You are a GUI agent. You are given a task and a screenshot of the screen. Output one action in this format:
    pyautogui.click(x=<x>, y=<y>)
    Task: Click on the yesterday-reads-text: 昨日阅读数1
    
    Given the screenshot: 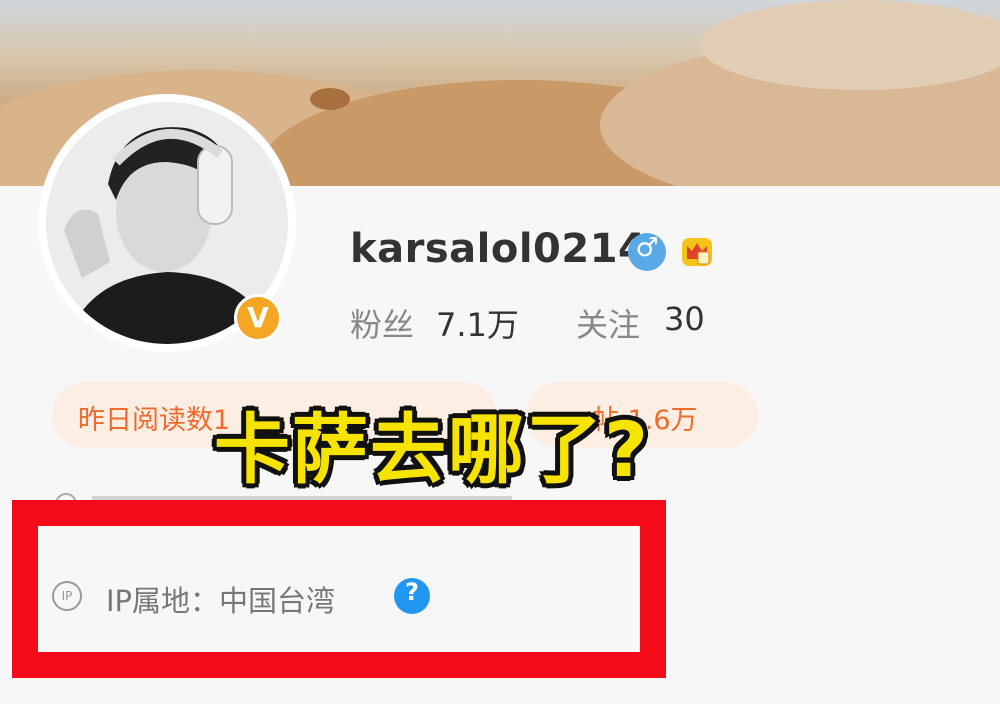 What is the action you would take?
    pyautogui.click(x=154, y=420)
    